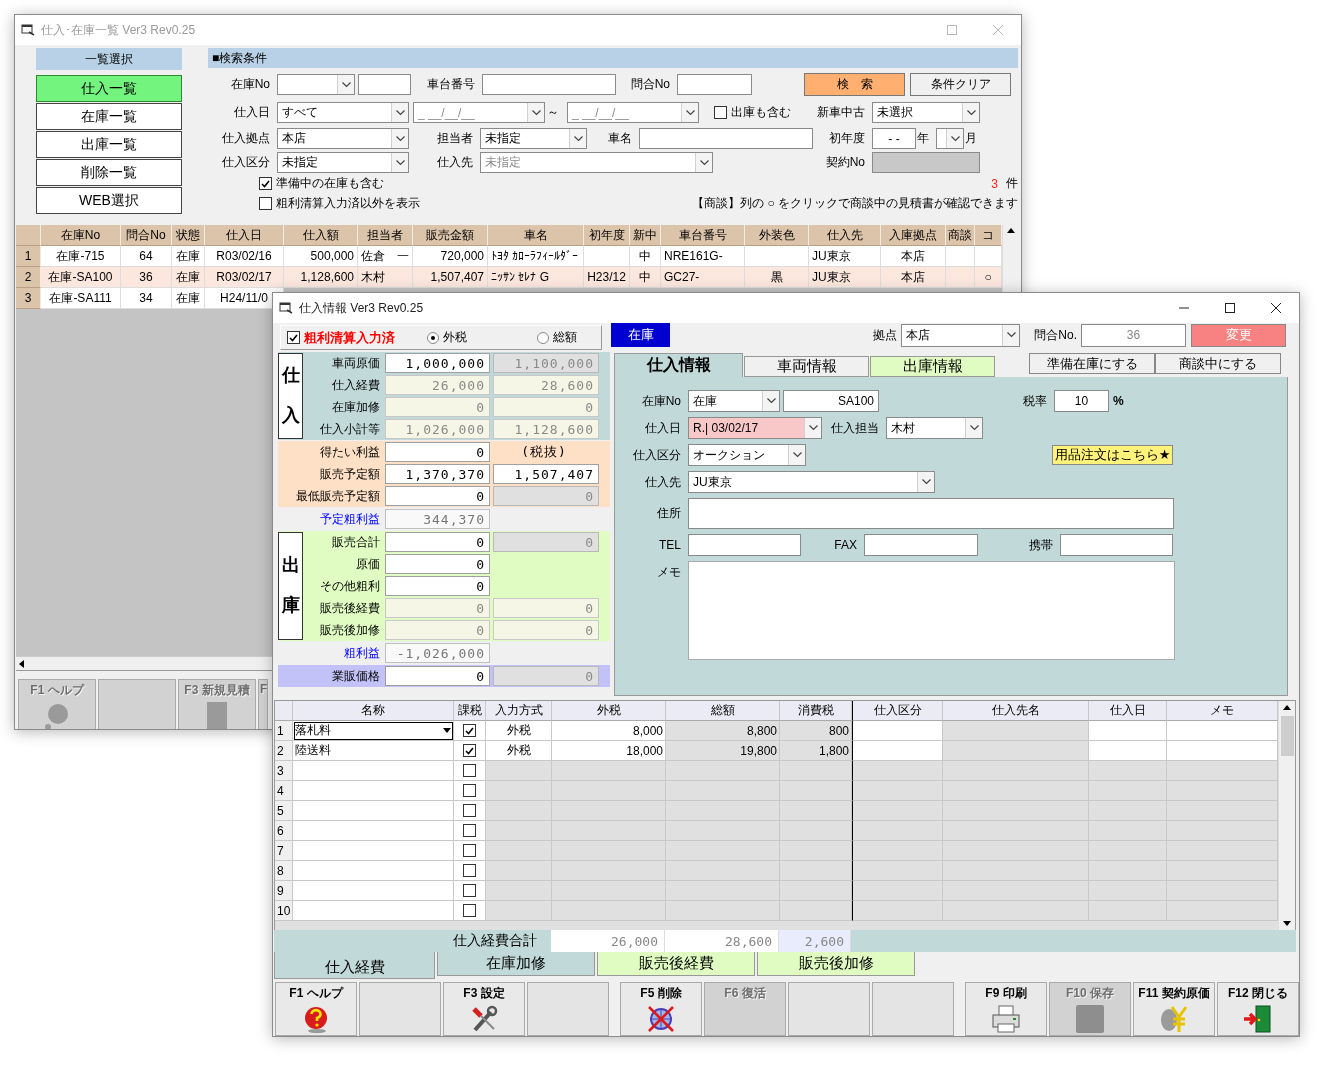  Describe the element at coordinates (373, 731) in the screenshot. I see `table-cell: 落札料` at that location.